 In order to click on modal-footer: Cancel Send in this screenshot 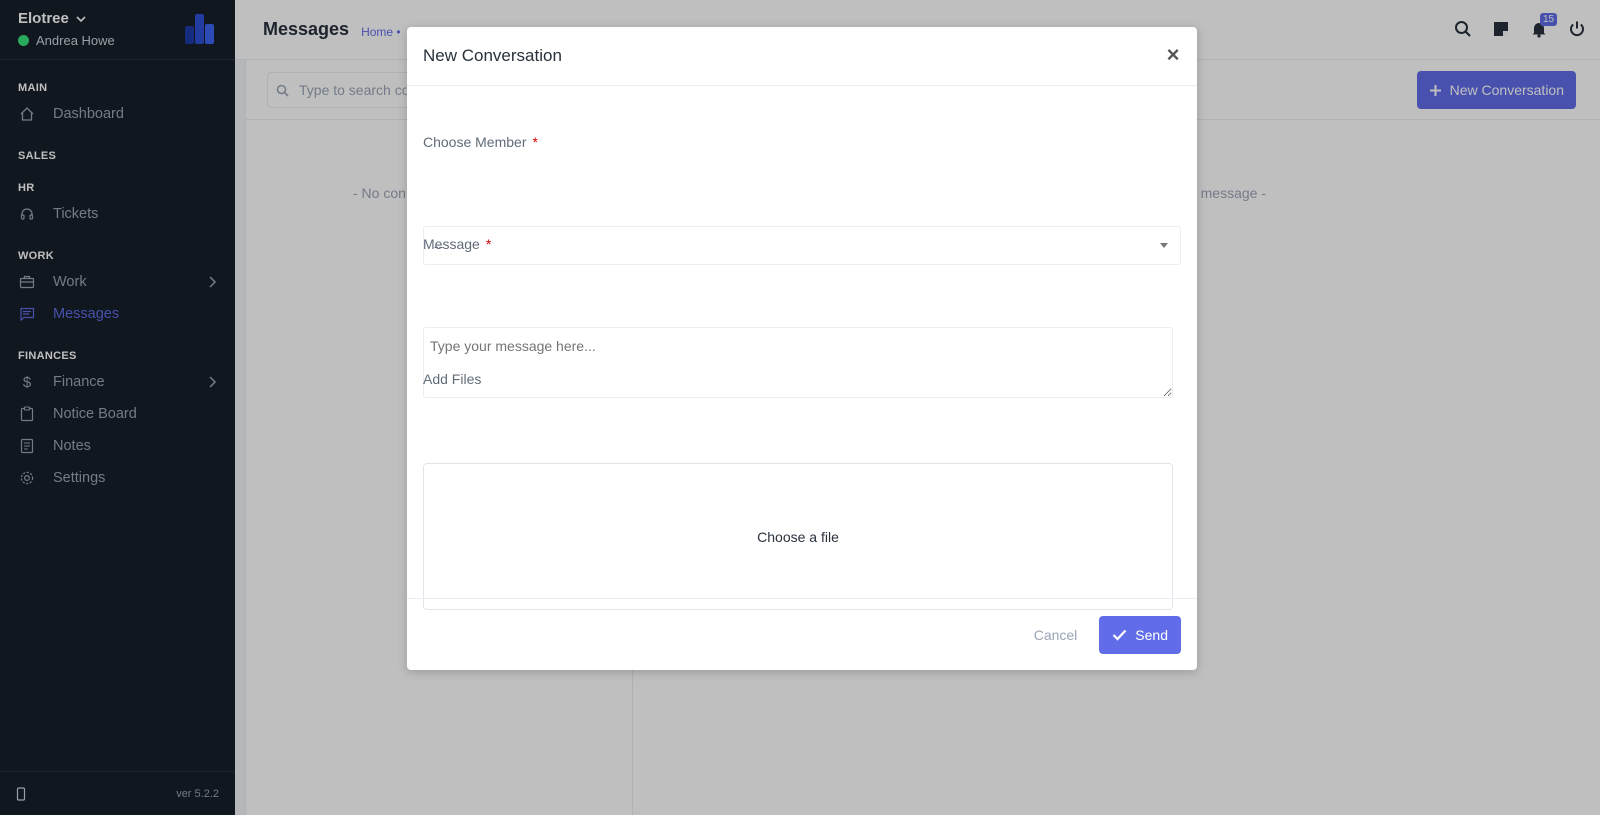, I will do `click(802, 634)`.